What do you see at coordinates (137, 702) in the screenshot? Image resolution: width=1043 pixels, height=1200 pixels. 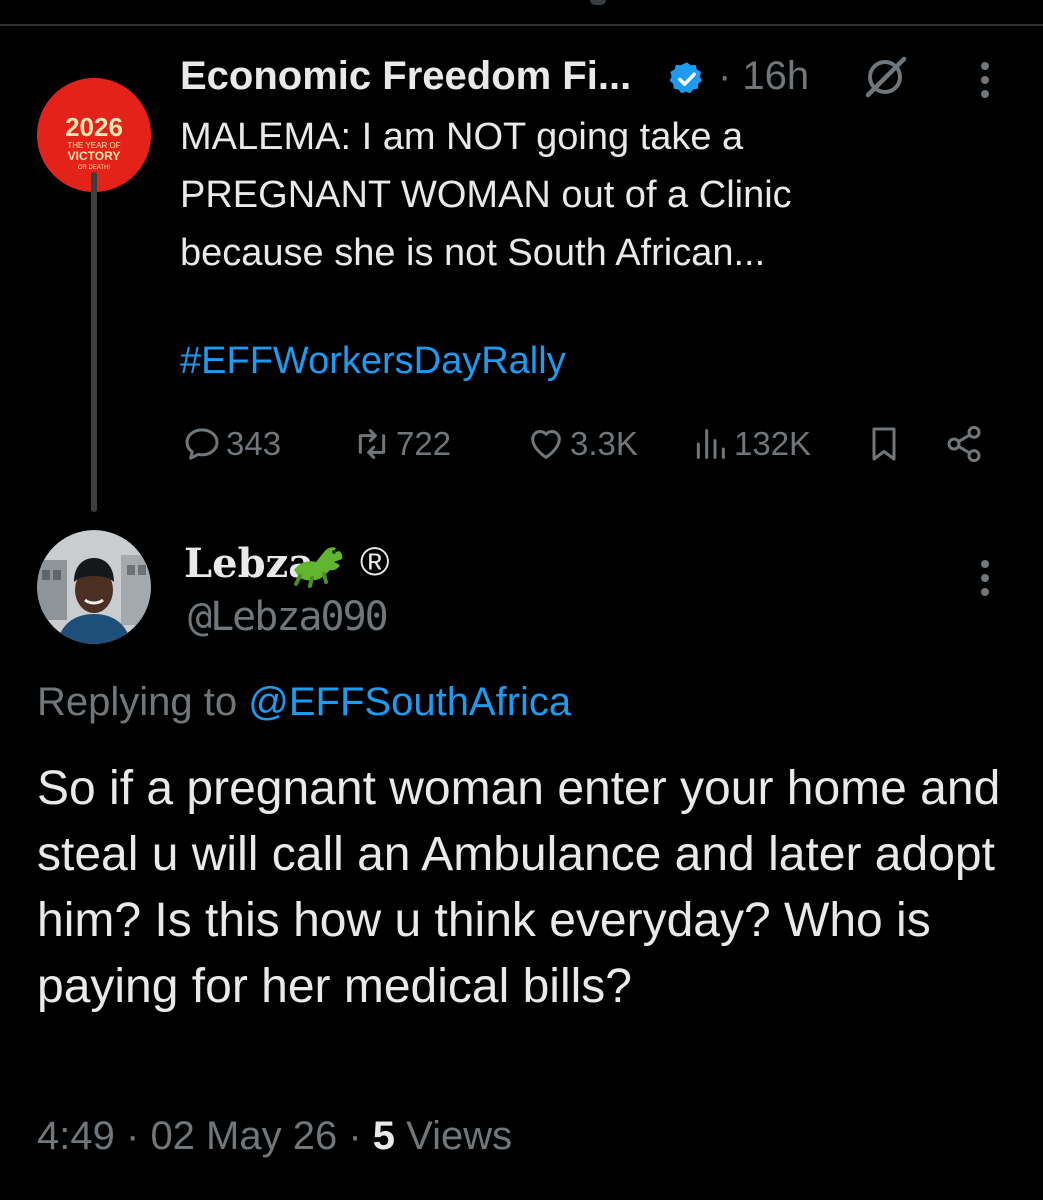 I see `replying-prefix: Replying to` at bounding box center [137, 702].